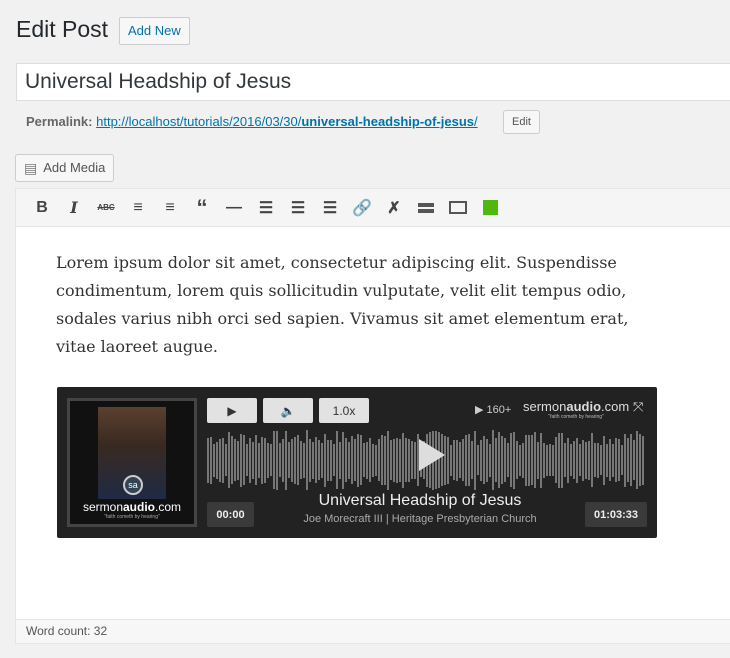 The image size is (730, 658). Describe the element at coordinates (476, 121) in the screenshot. I see `permalink-slash: /` at that location.